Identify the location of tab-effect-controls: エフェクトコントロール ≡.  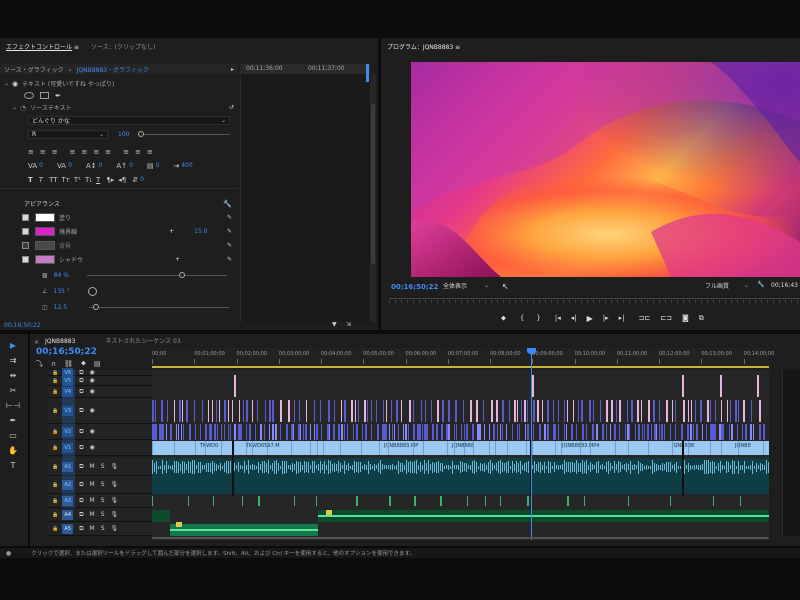
(42, 48).